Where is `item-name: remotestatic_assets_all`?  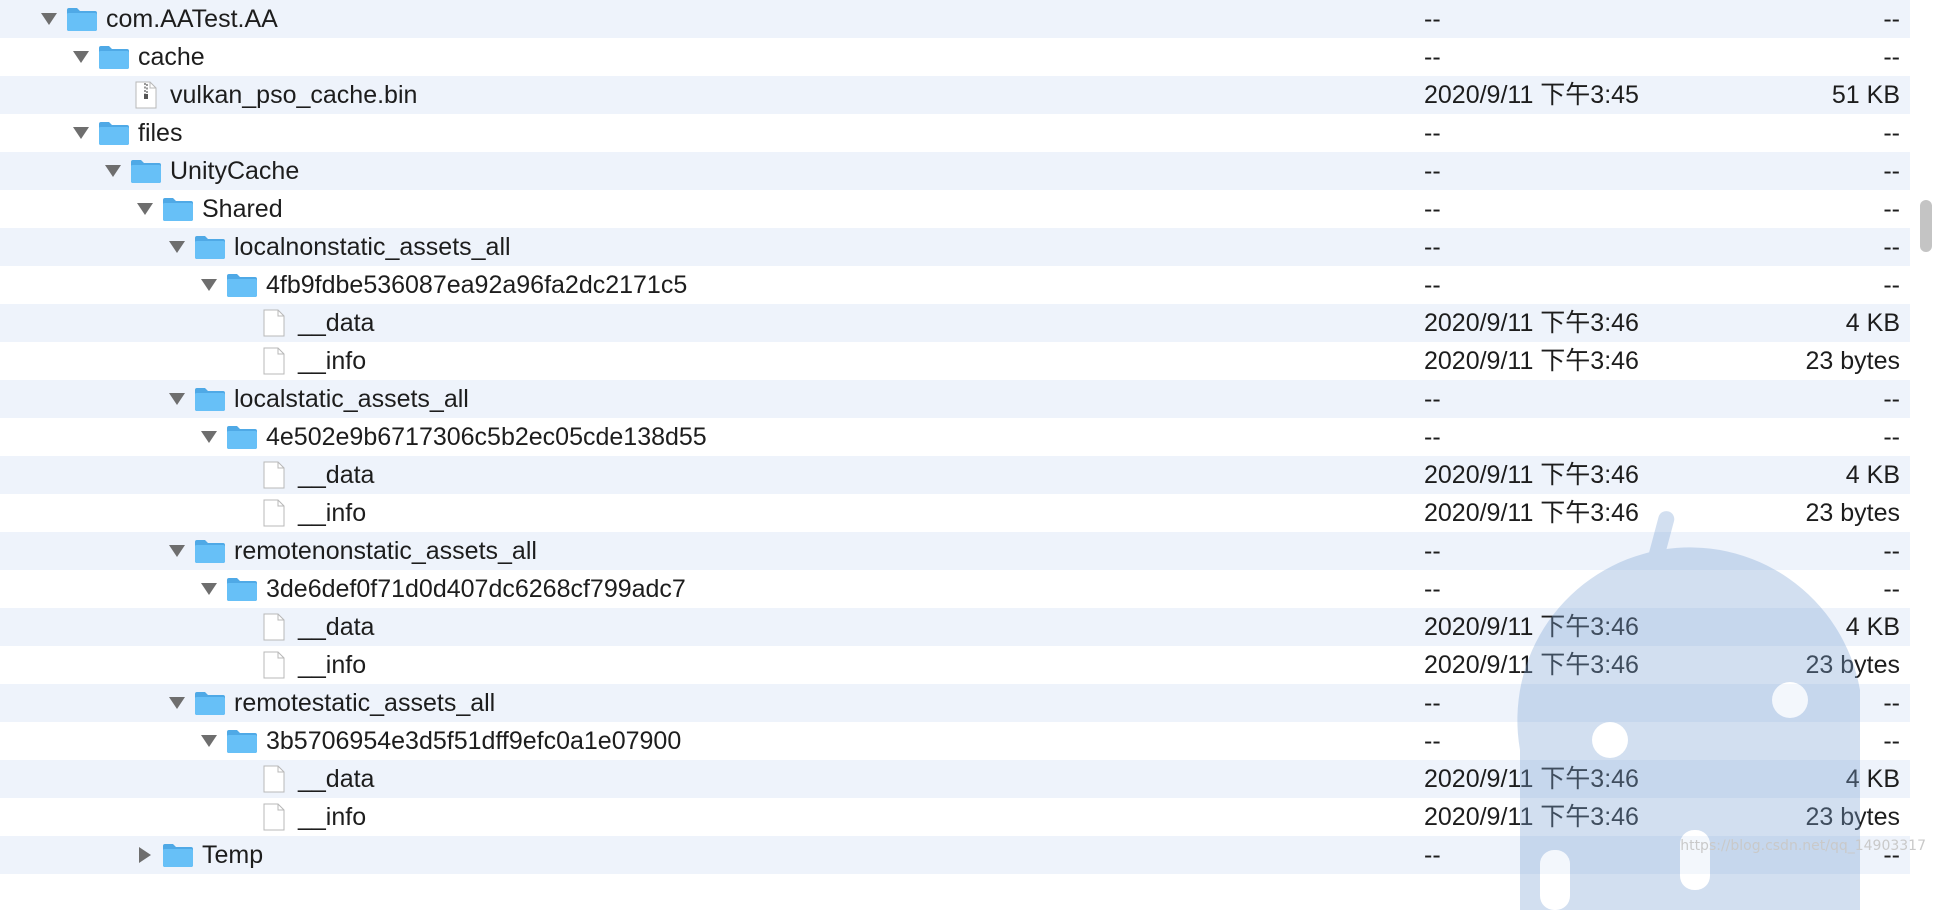 item-name: remotestatic_assets_all is located at coordinates (365, 703).